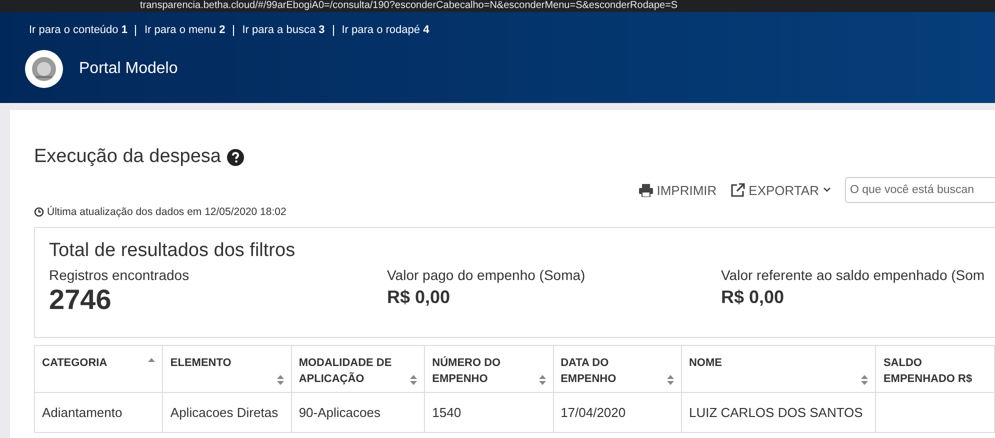  I want to click on column-header: DATA DO EMPENHO, so click(618, 369).